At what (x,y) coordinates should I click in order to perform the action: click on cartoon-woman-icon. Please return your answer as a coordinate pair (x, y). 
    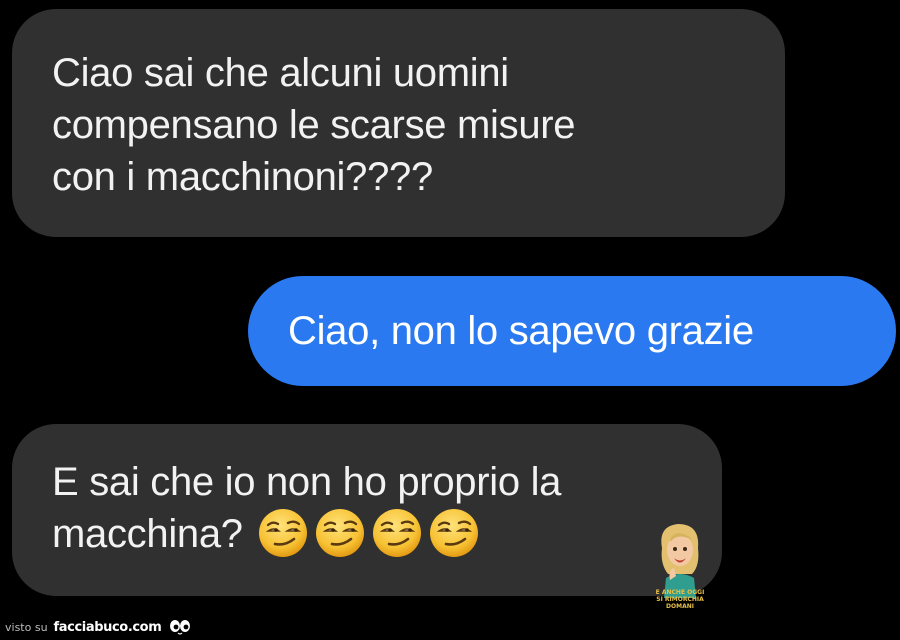
    Looking at the image, I should click on (680, 561).